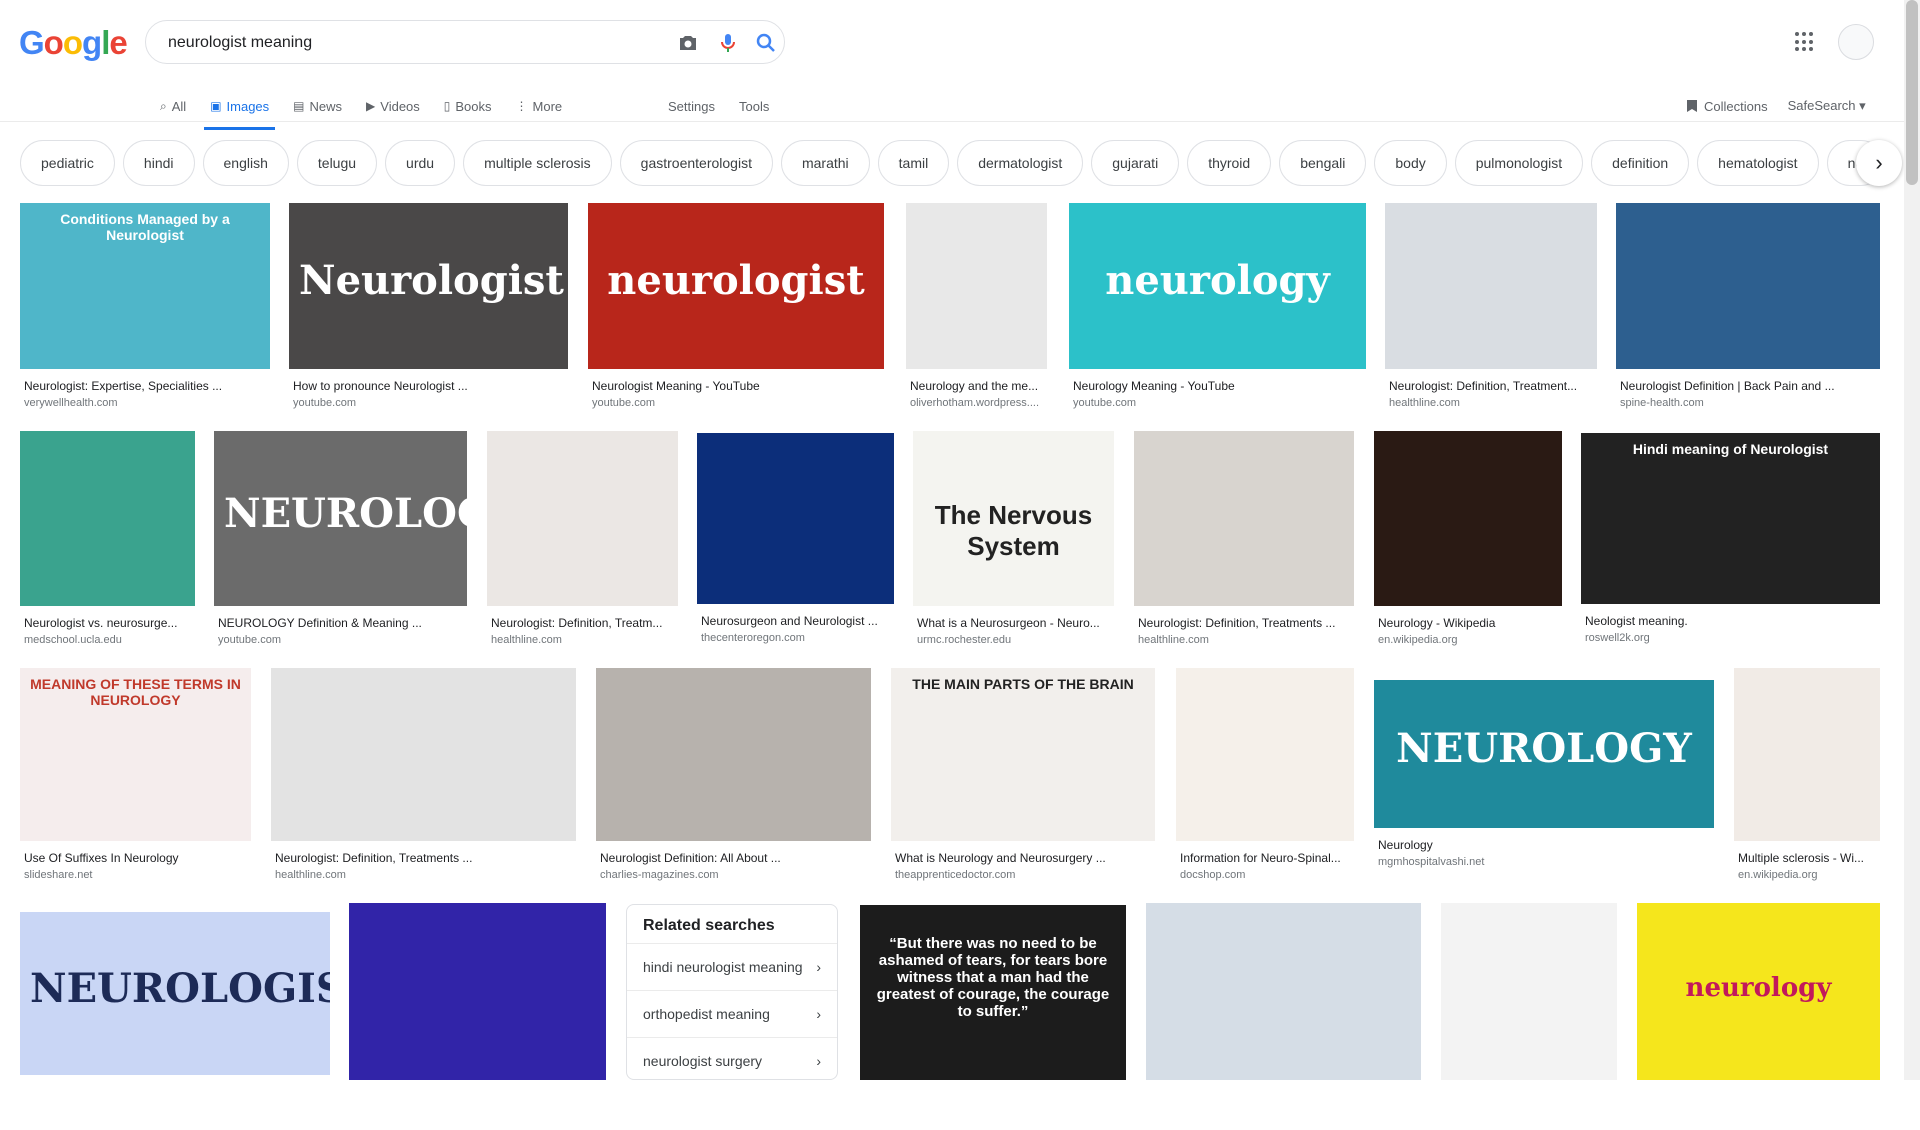 This screenshot has width=1920, height=1130. Describe the element at coordinates (1545, 845) in the screenshot. I see `result-caption: Neurology` at that location.